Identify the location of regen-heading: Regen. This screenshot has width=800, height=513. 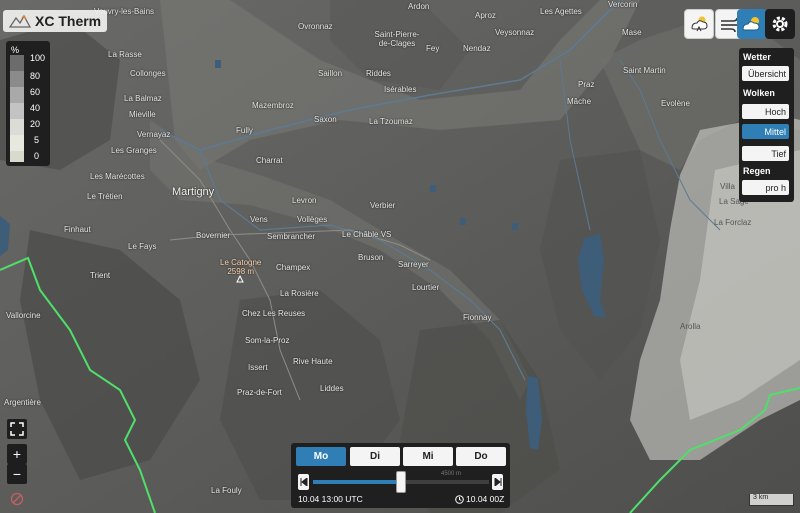
(757, 171).